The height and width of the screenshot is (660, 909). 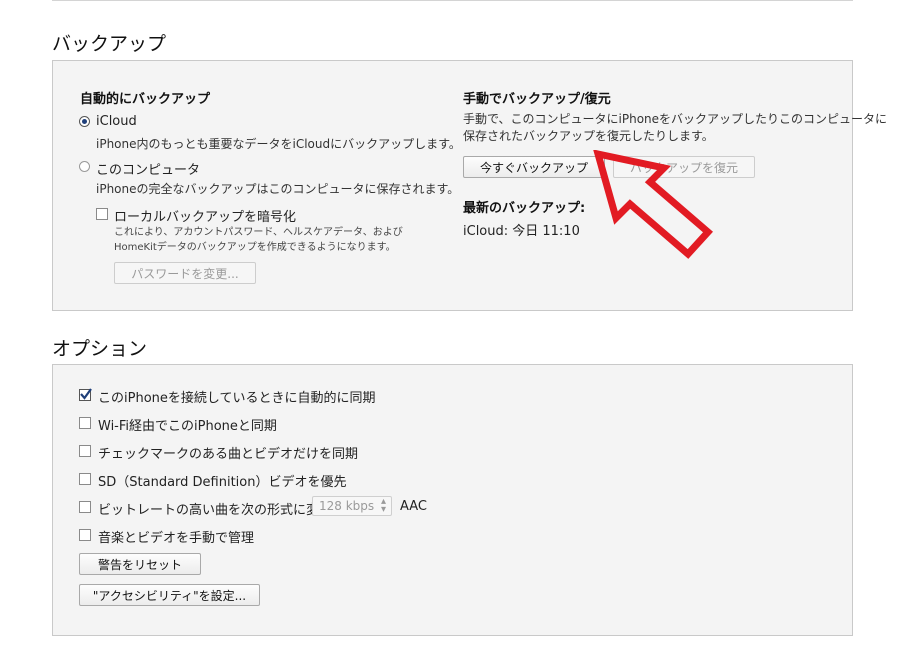 I want to click on option-convert-bitrate: ビットレートの高い曲を次の形式に変換:, so click(x=207, y=508).